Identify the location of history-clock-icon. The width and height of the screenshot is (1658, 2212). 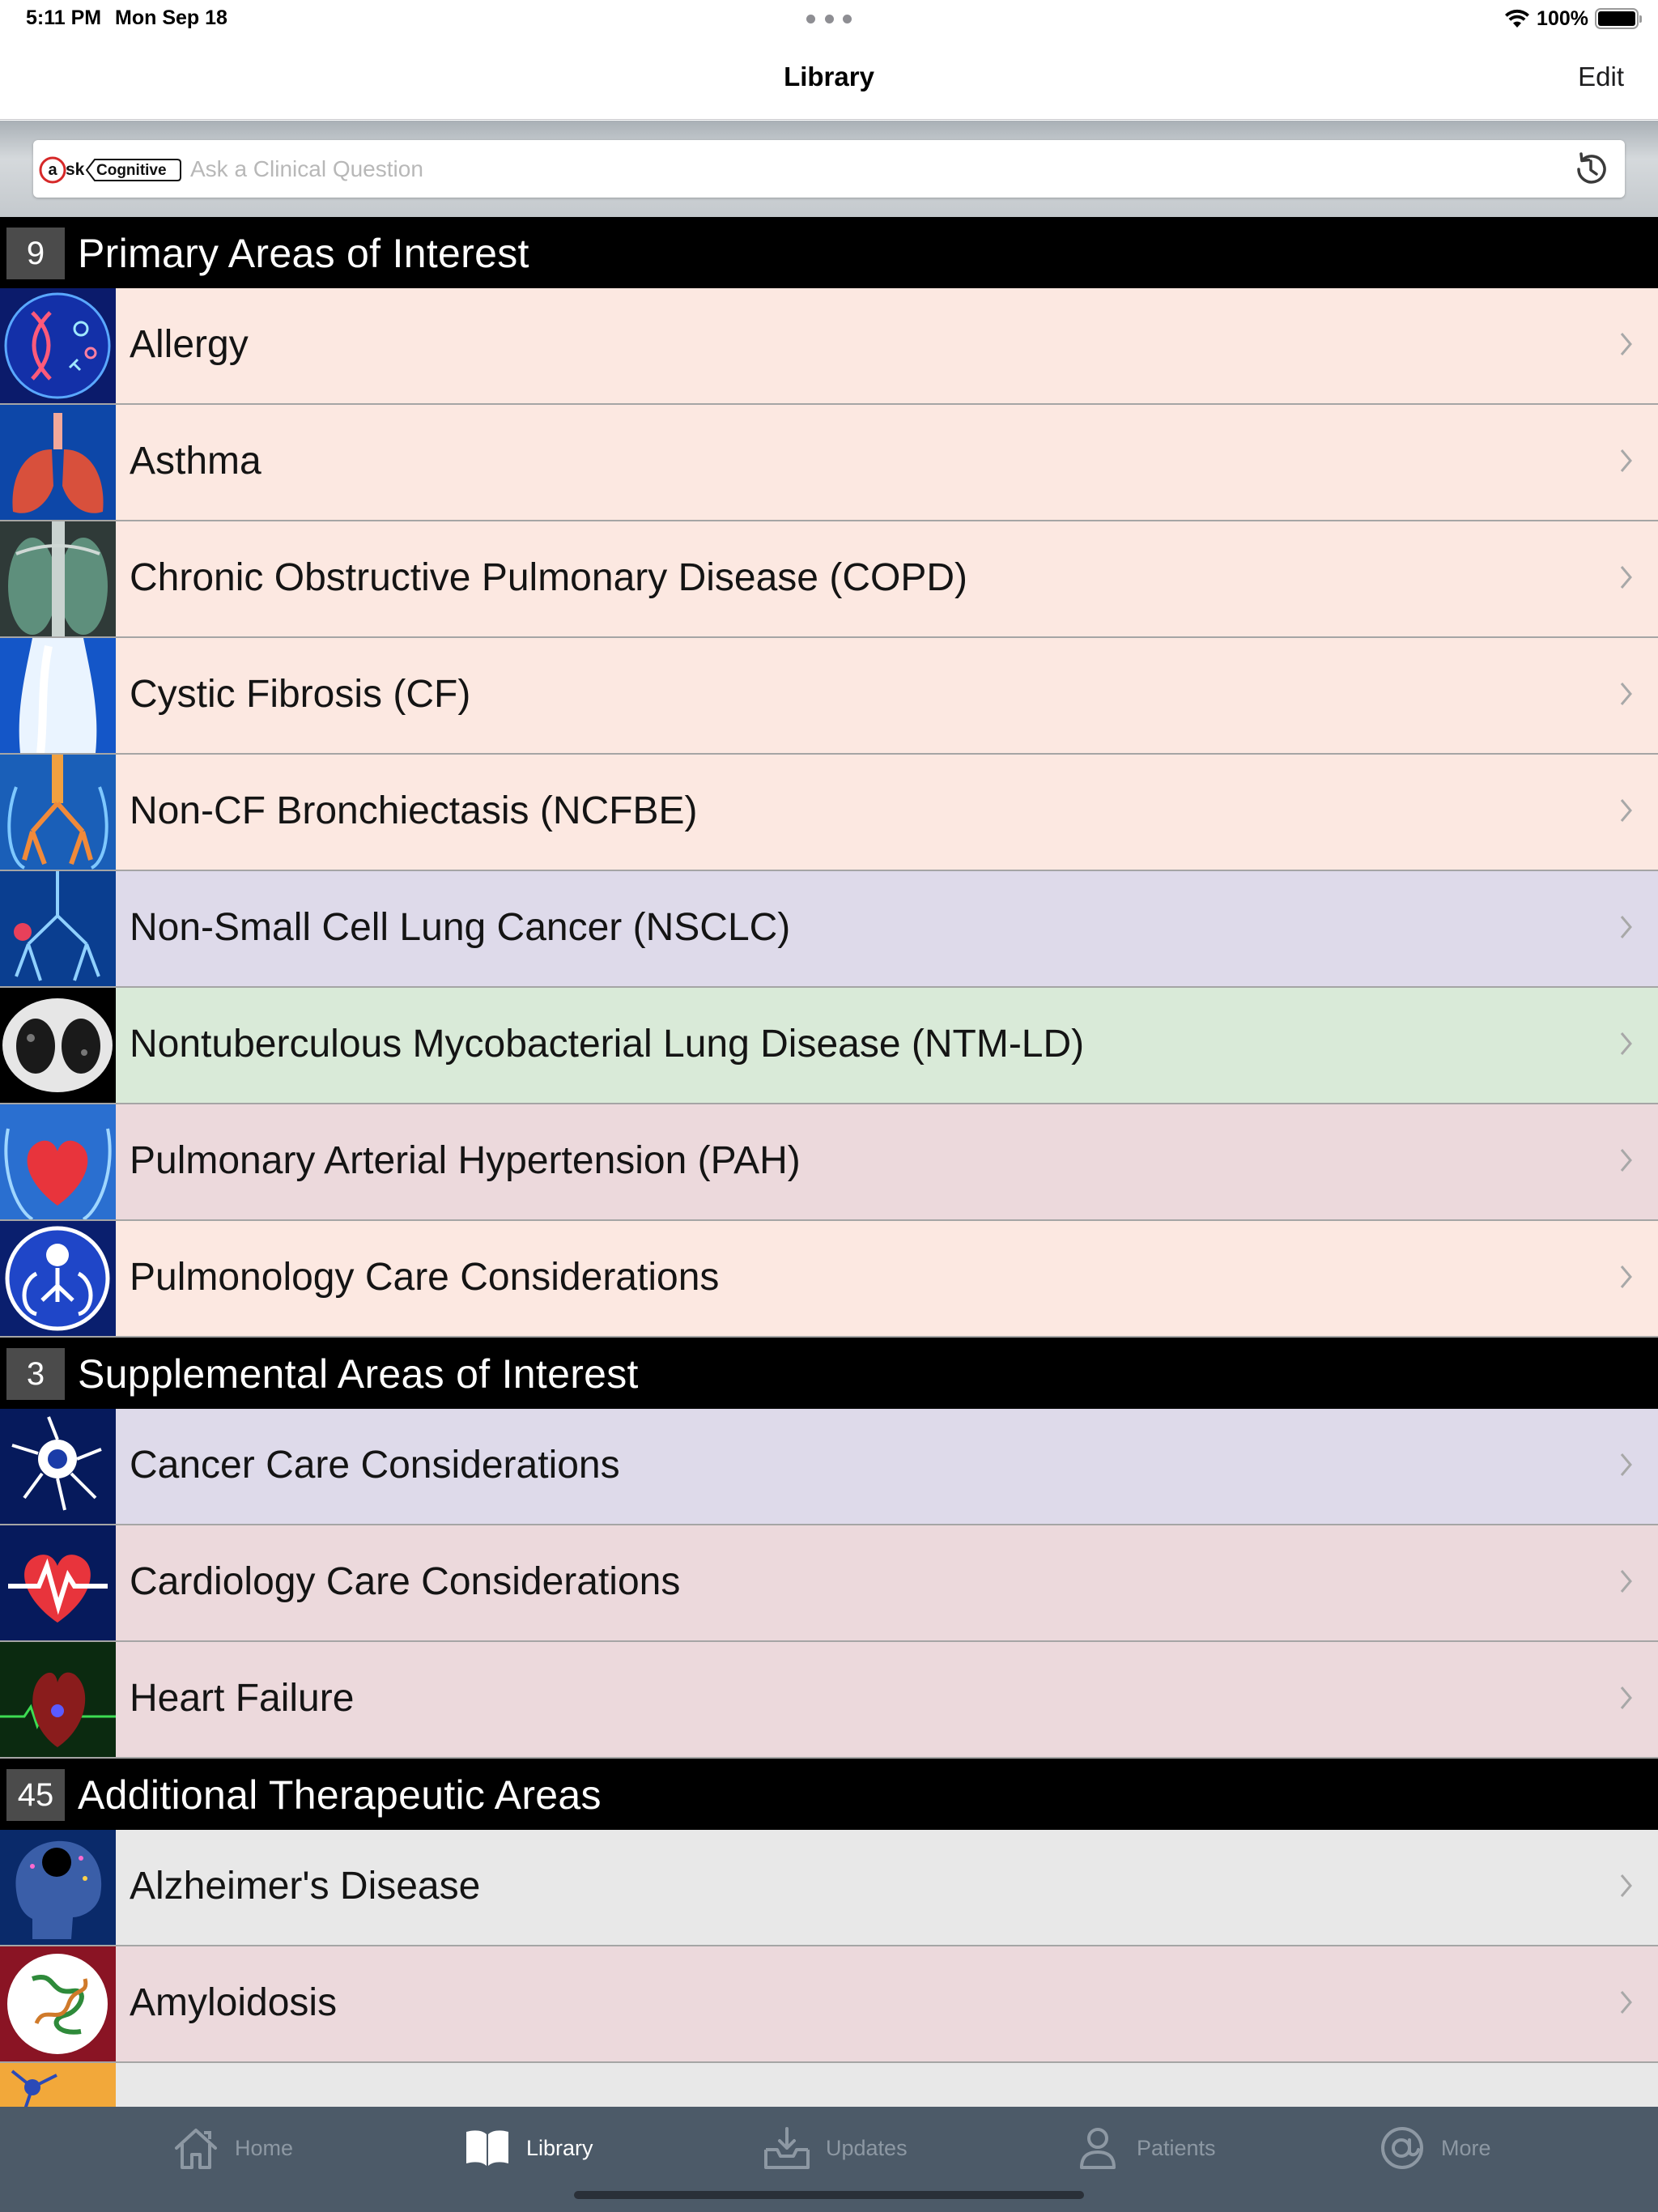
(1590, 169).